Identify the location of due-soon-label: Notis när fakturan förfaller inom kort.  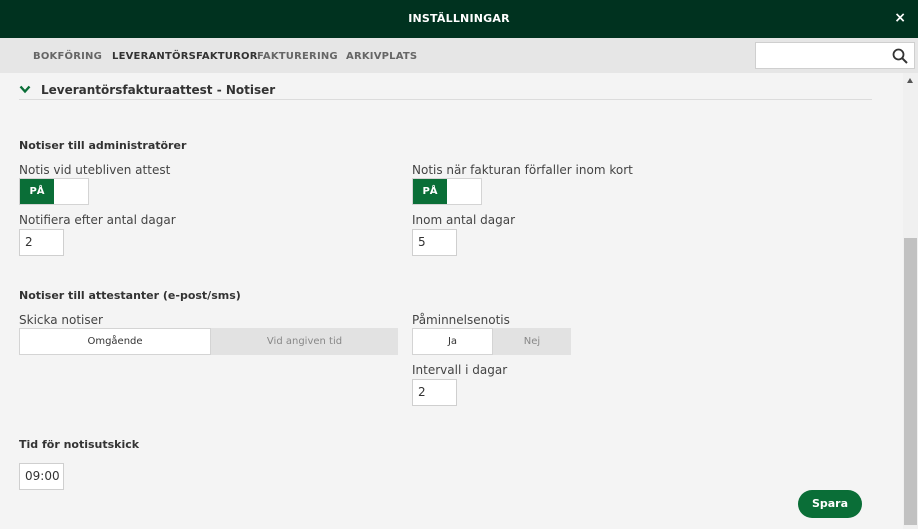
(522, 170).